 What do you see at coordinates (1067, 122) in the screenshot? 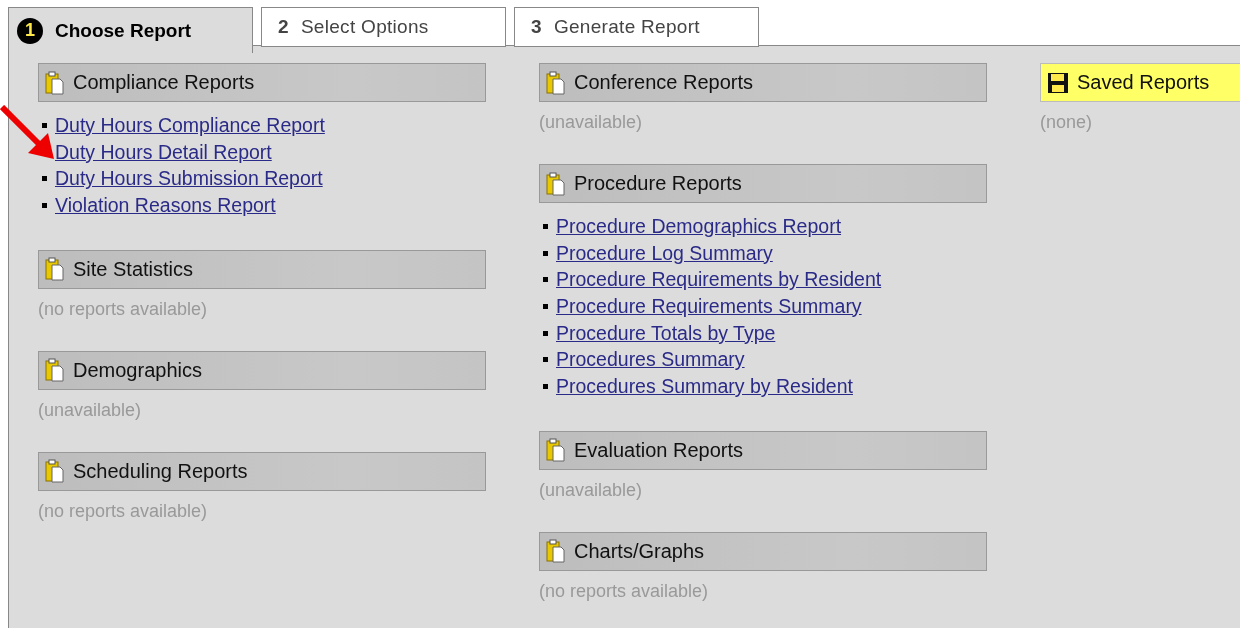
I see `empty-note: (none)` at bounding box center [1067, 122].